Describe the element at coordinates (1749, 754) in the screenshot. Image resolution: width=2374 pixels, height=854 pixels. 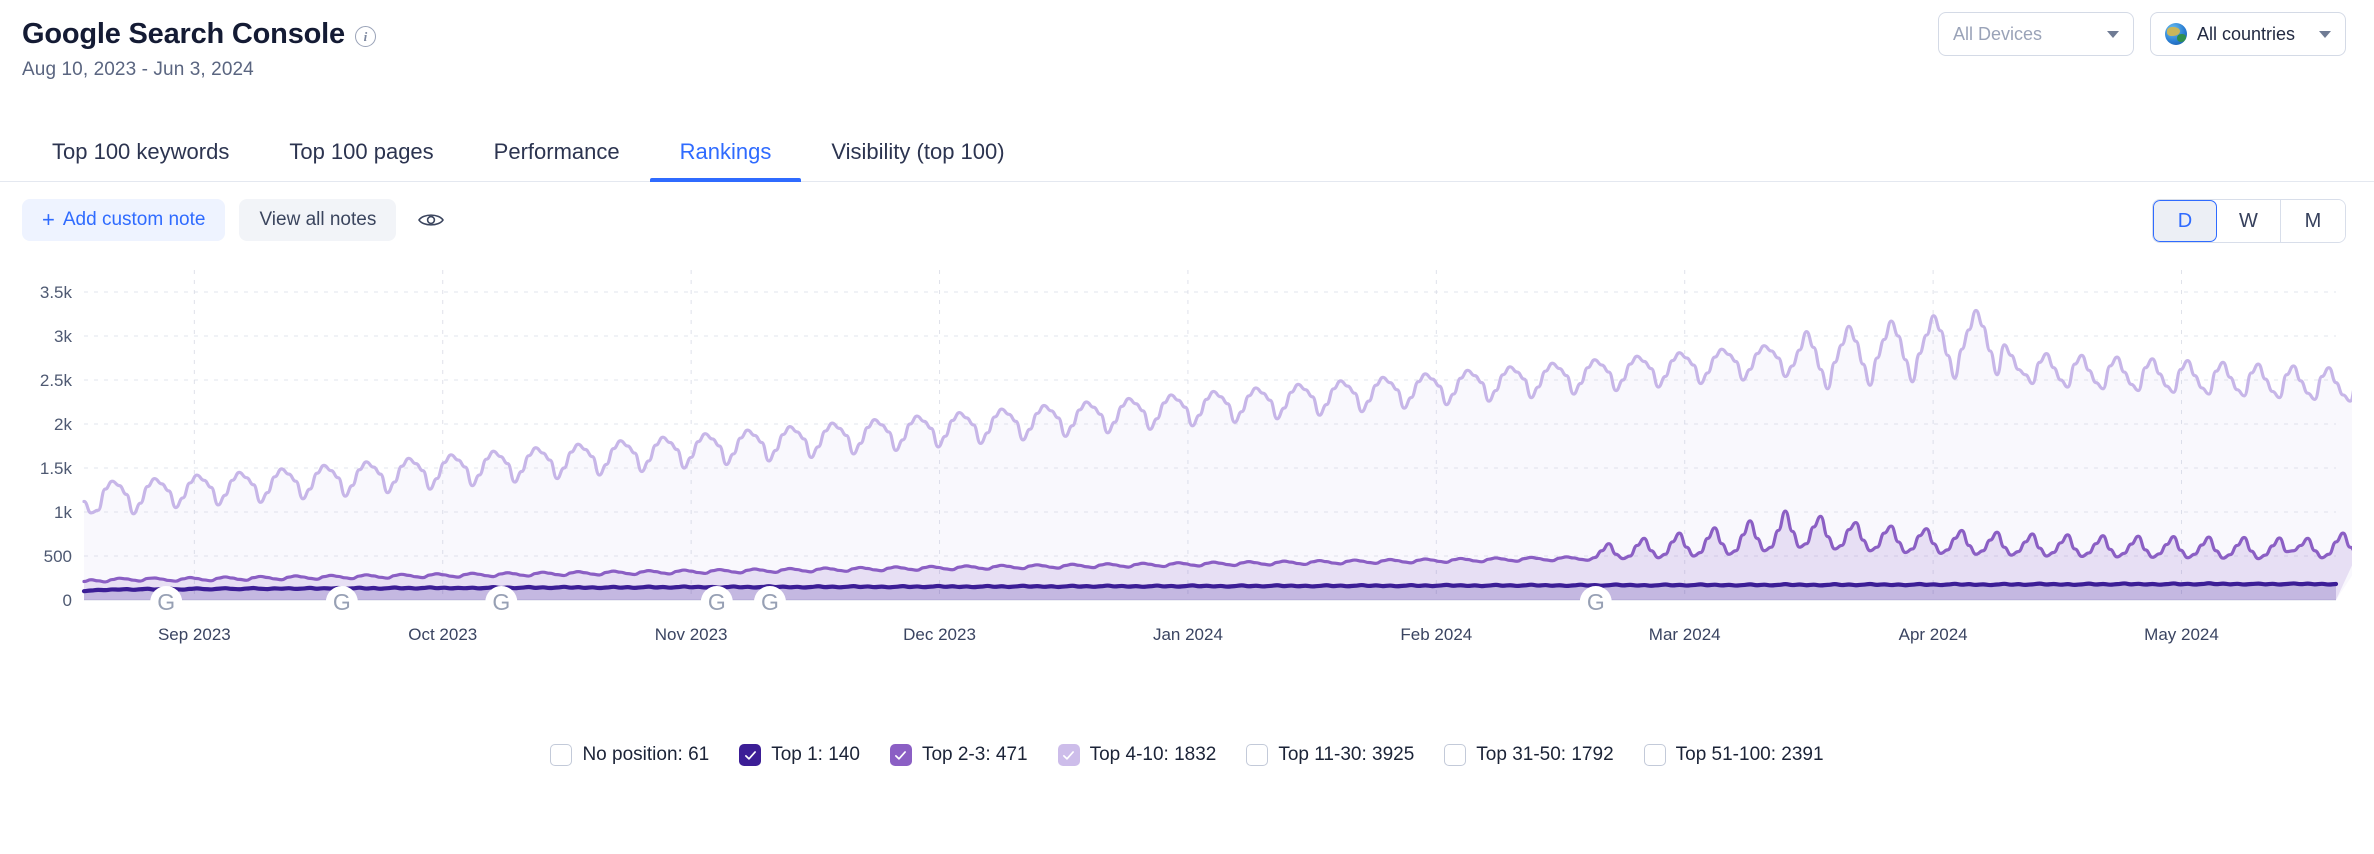
I see `legend-label-top-51-100: Top 51-100: 2391` at that location.